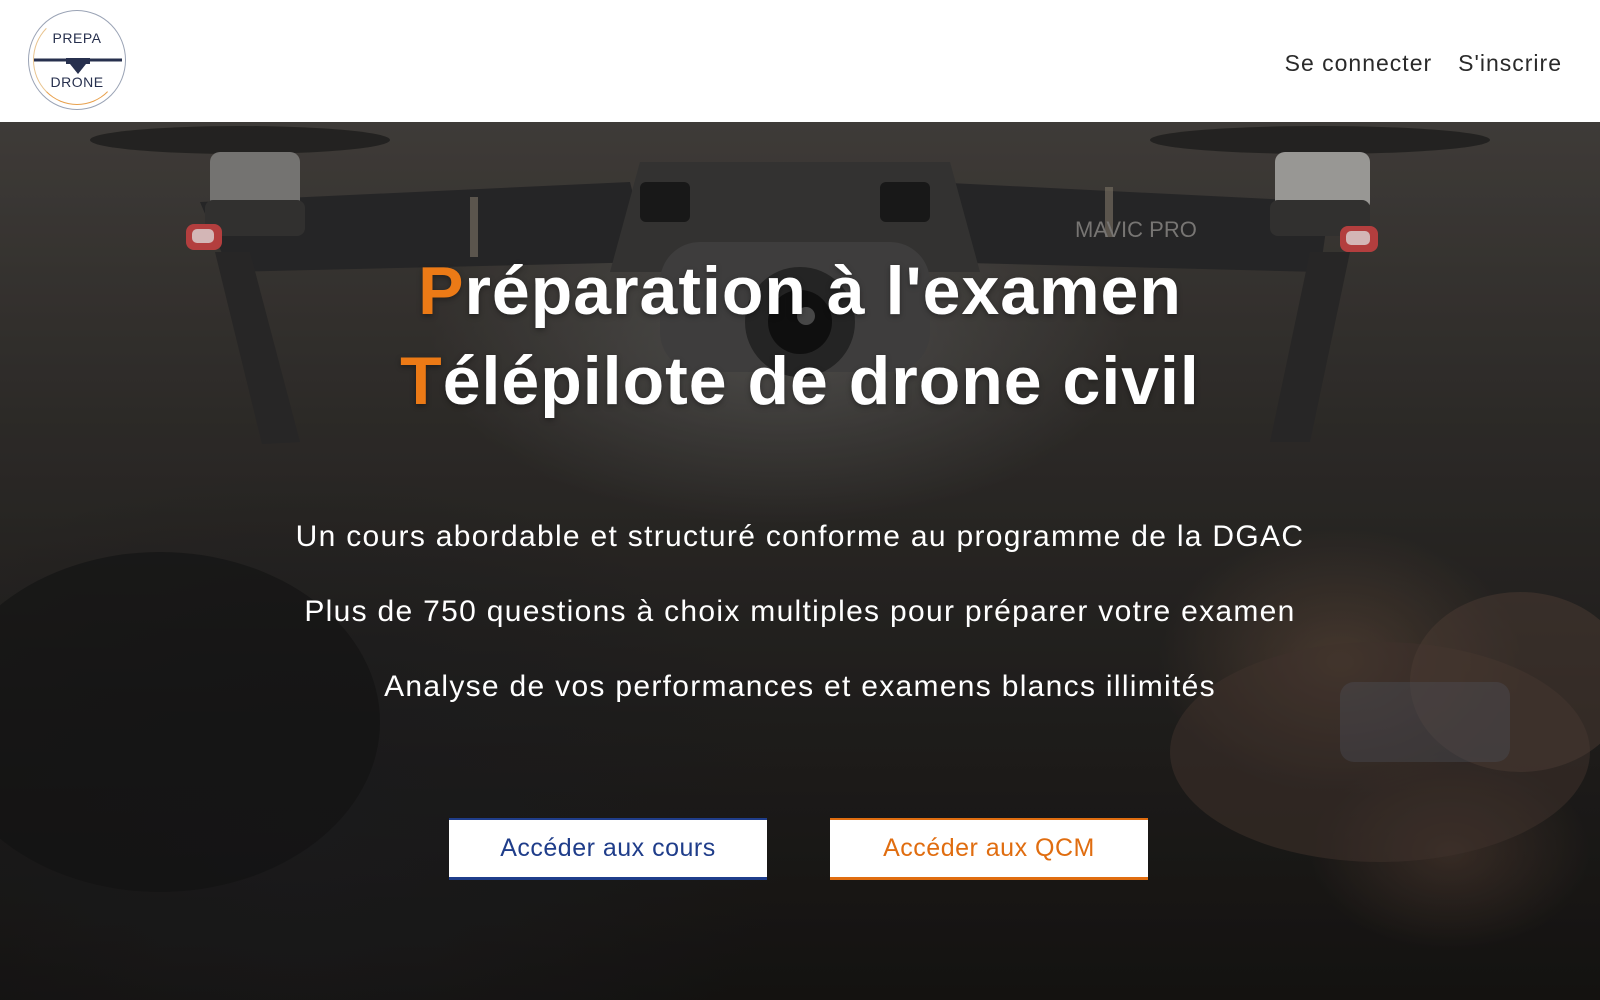  Describe the element at coordinates (421, 381) in the screenshot. I see `title-initial-t: T` at that location.